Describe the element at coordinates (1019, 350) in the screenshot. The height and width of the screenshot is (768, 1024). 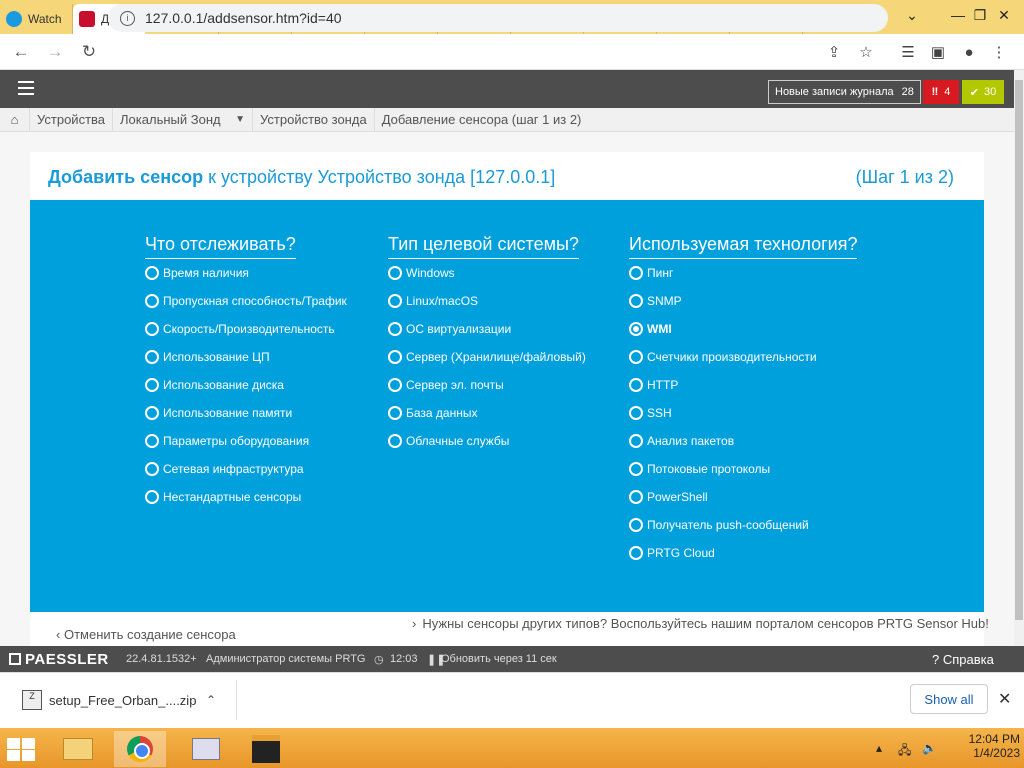
I see `scrollbar-thumb` at that location.